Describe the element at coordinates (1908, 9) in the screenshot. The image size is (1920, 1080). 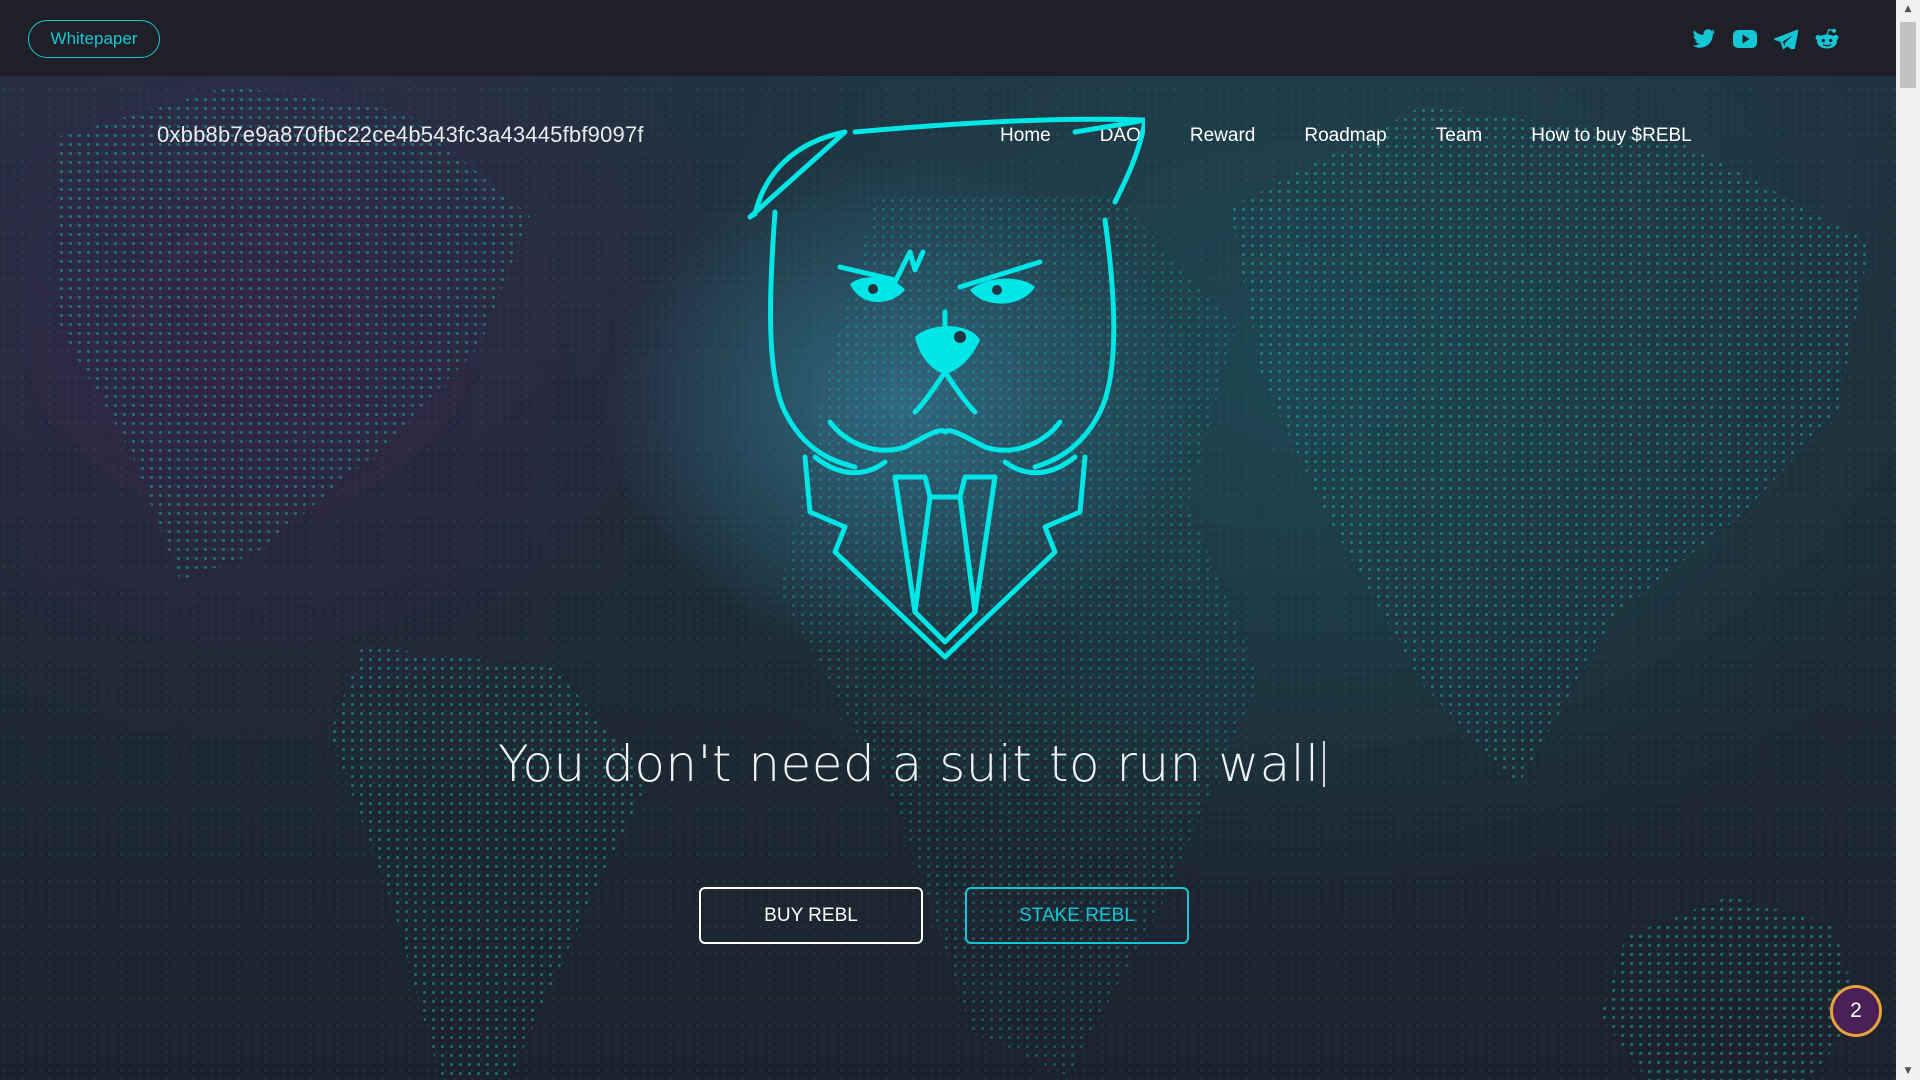
I see `scroll-up-arrow: ▲` at that location.